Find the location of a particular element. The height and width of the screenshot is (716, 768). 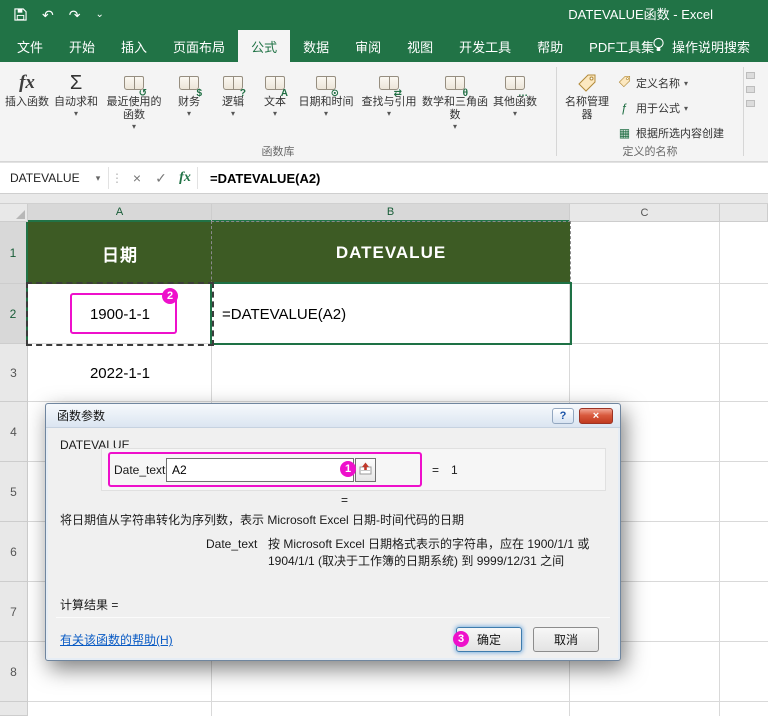

gridline is located at coordinates (398, 701).